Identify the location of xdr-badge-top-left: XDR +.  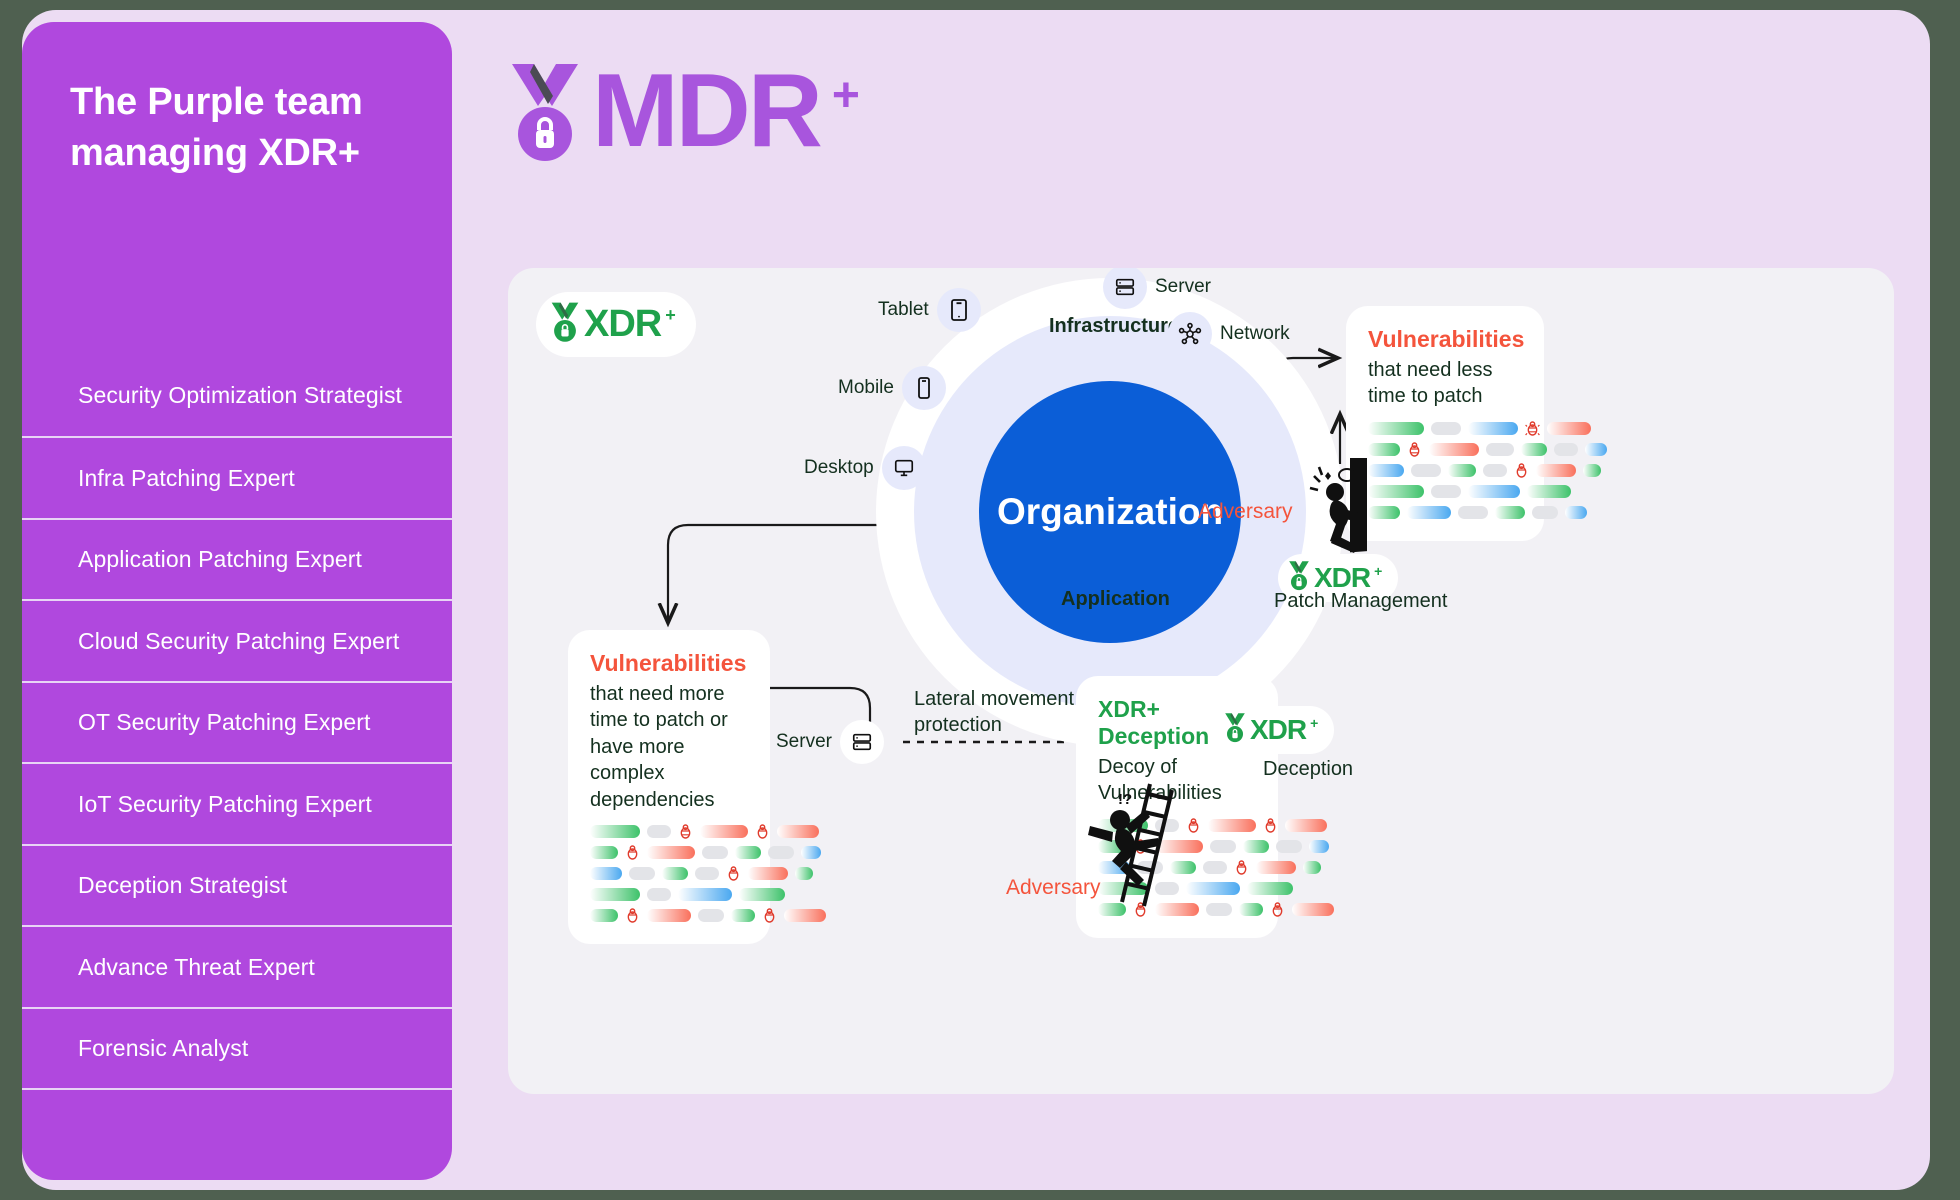
(616, 324).